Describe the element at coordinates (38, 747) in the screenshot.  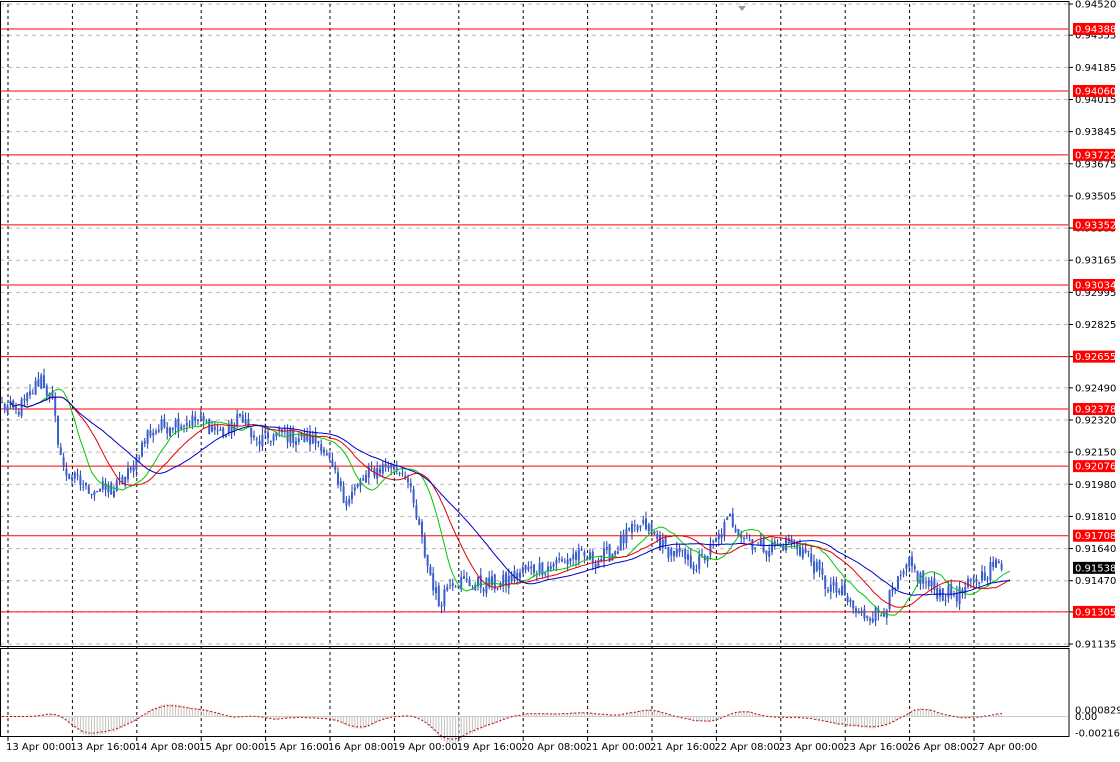
I see `time-tick-label: 13 Apr 00:00` at that location.